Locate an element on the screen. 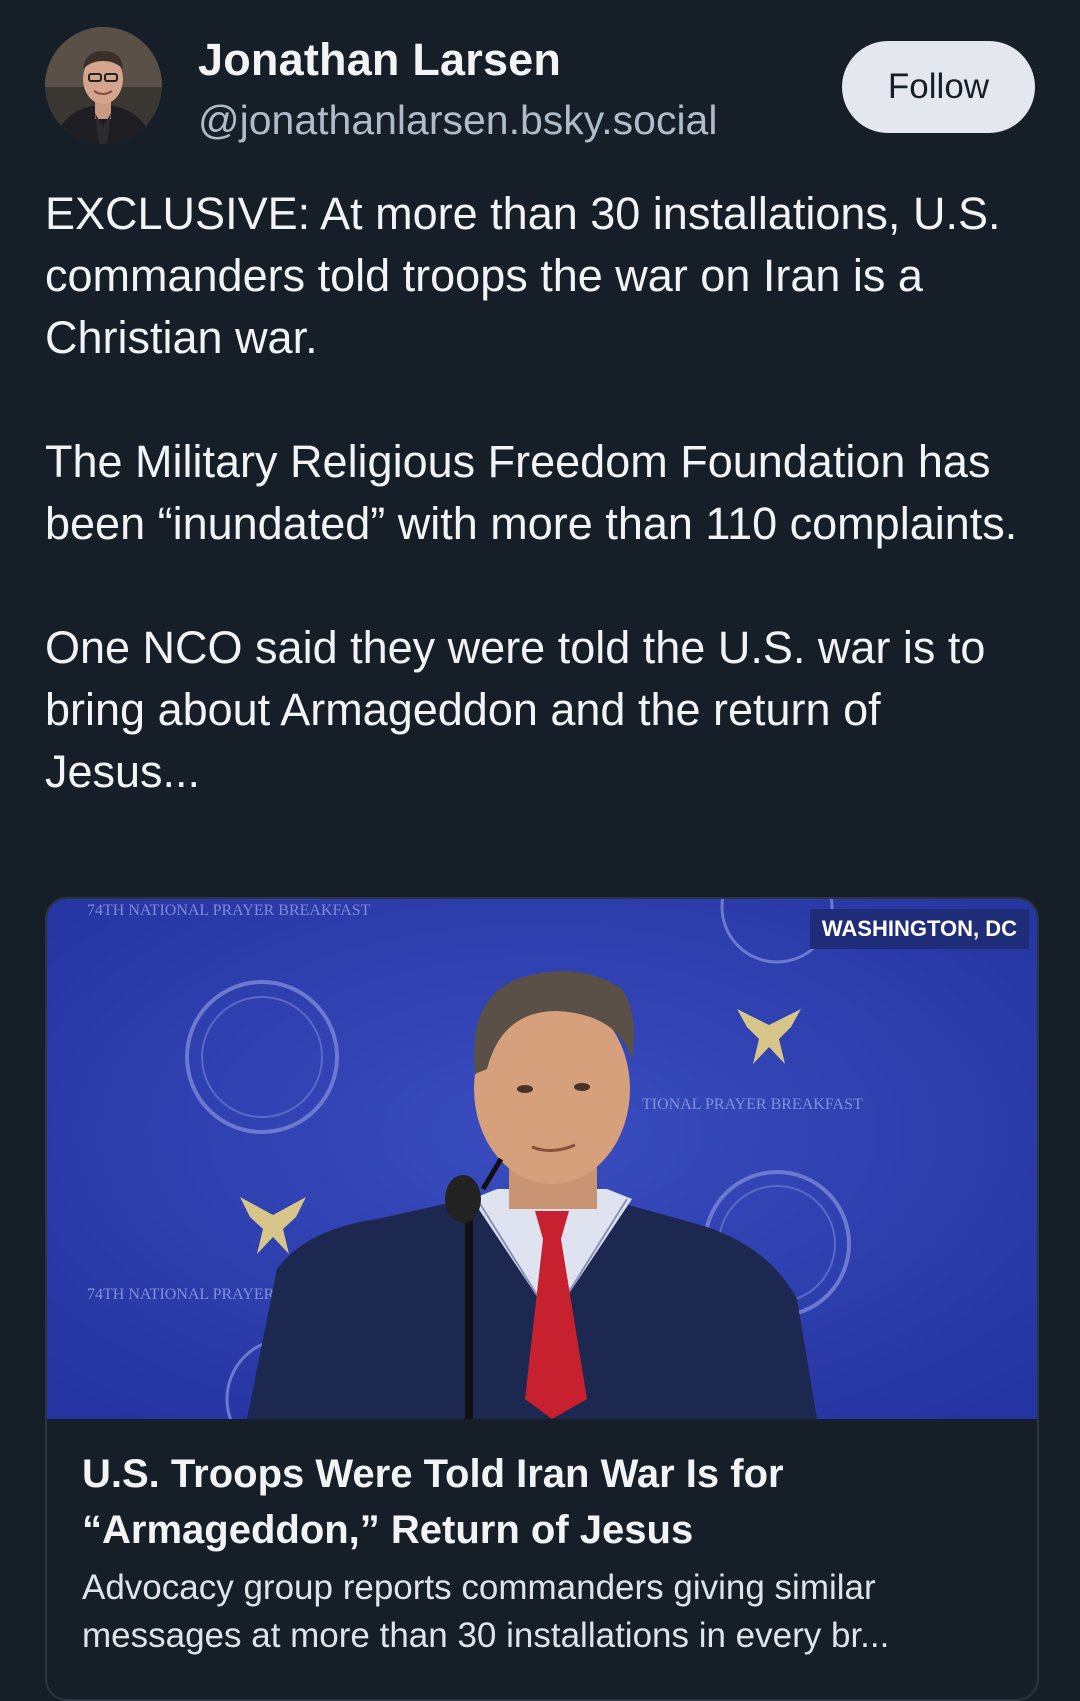  svg-text: 74TH NATIONAL PRAYER is located at coordinates (181, 1294).